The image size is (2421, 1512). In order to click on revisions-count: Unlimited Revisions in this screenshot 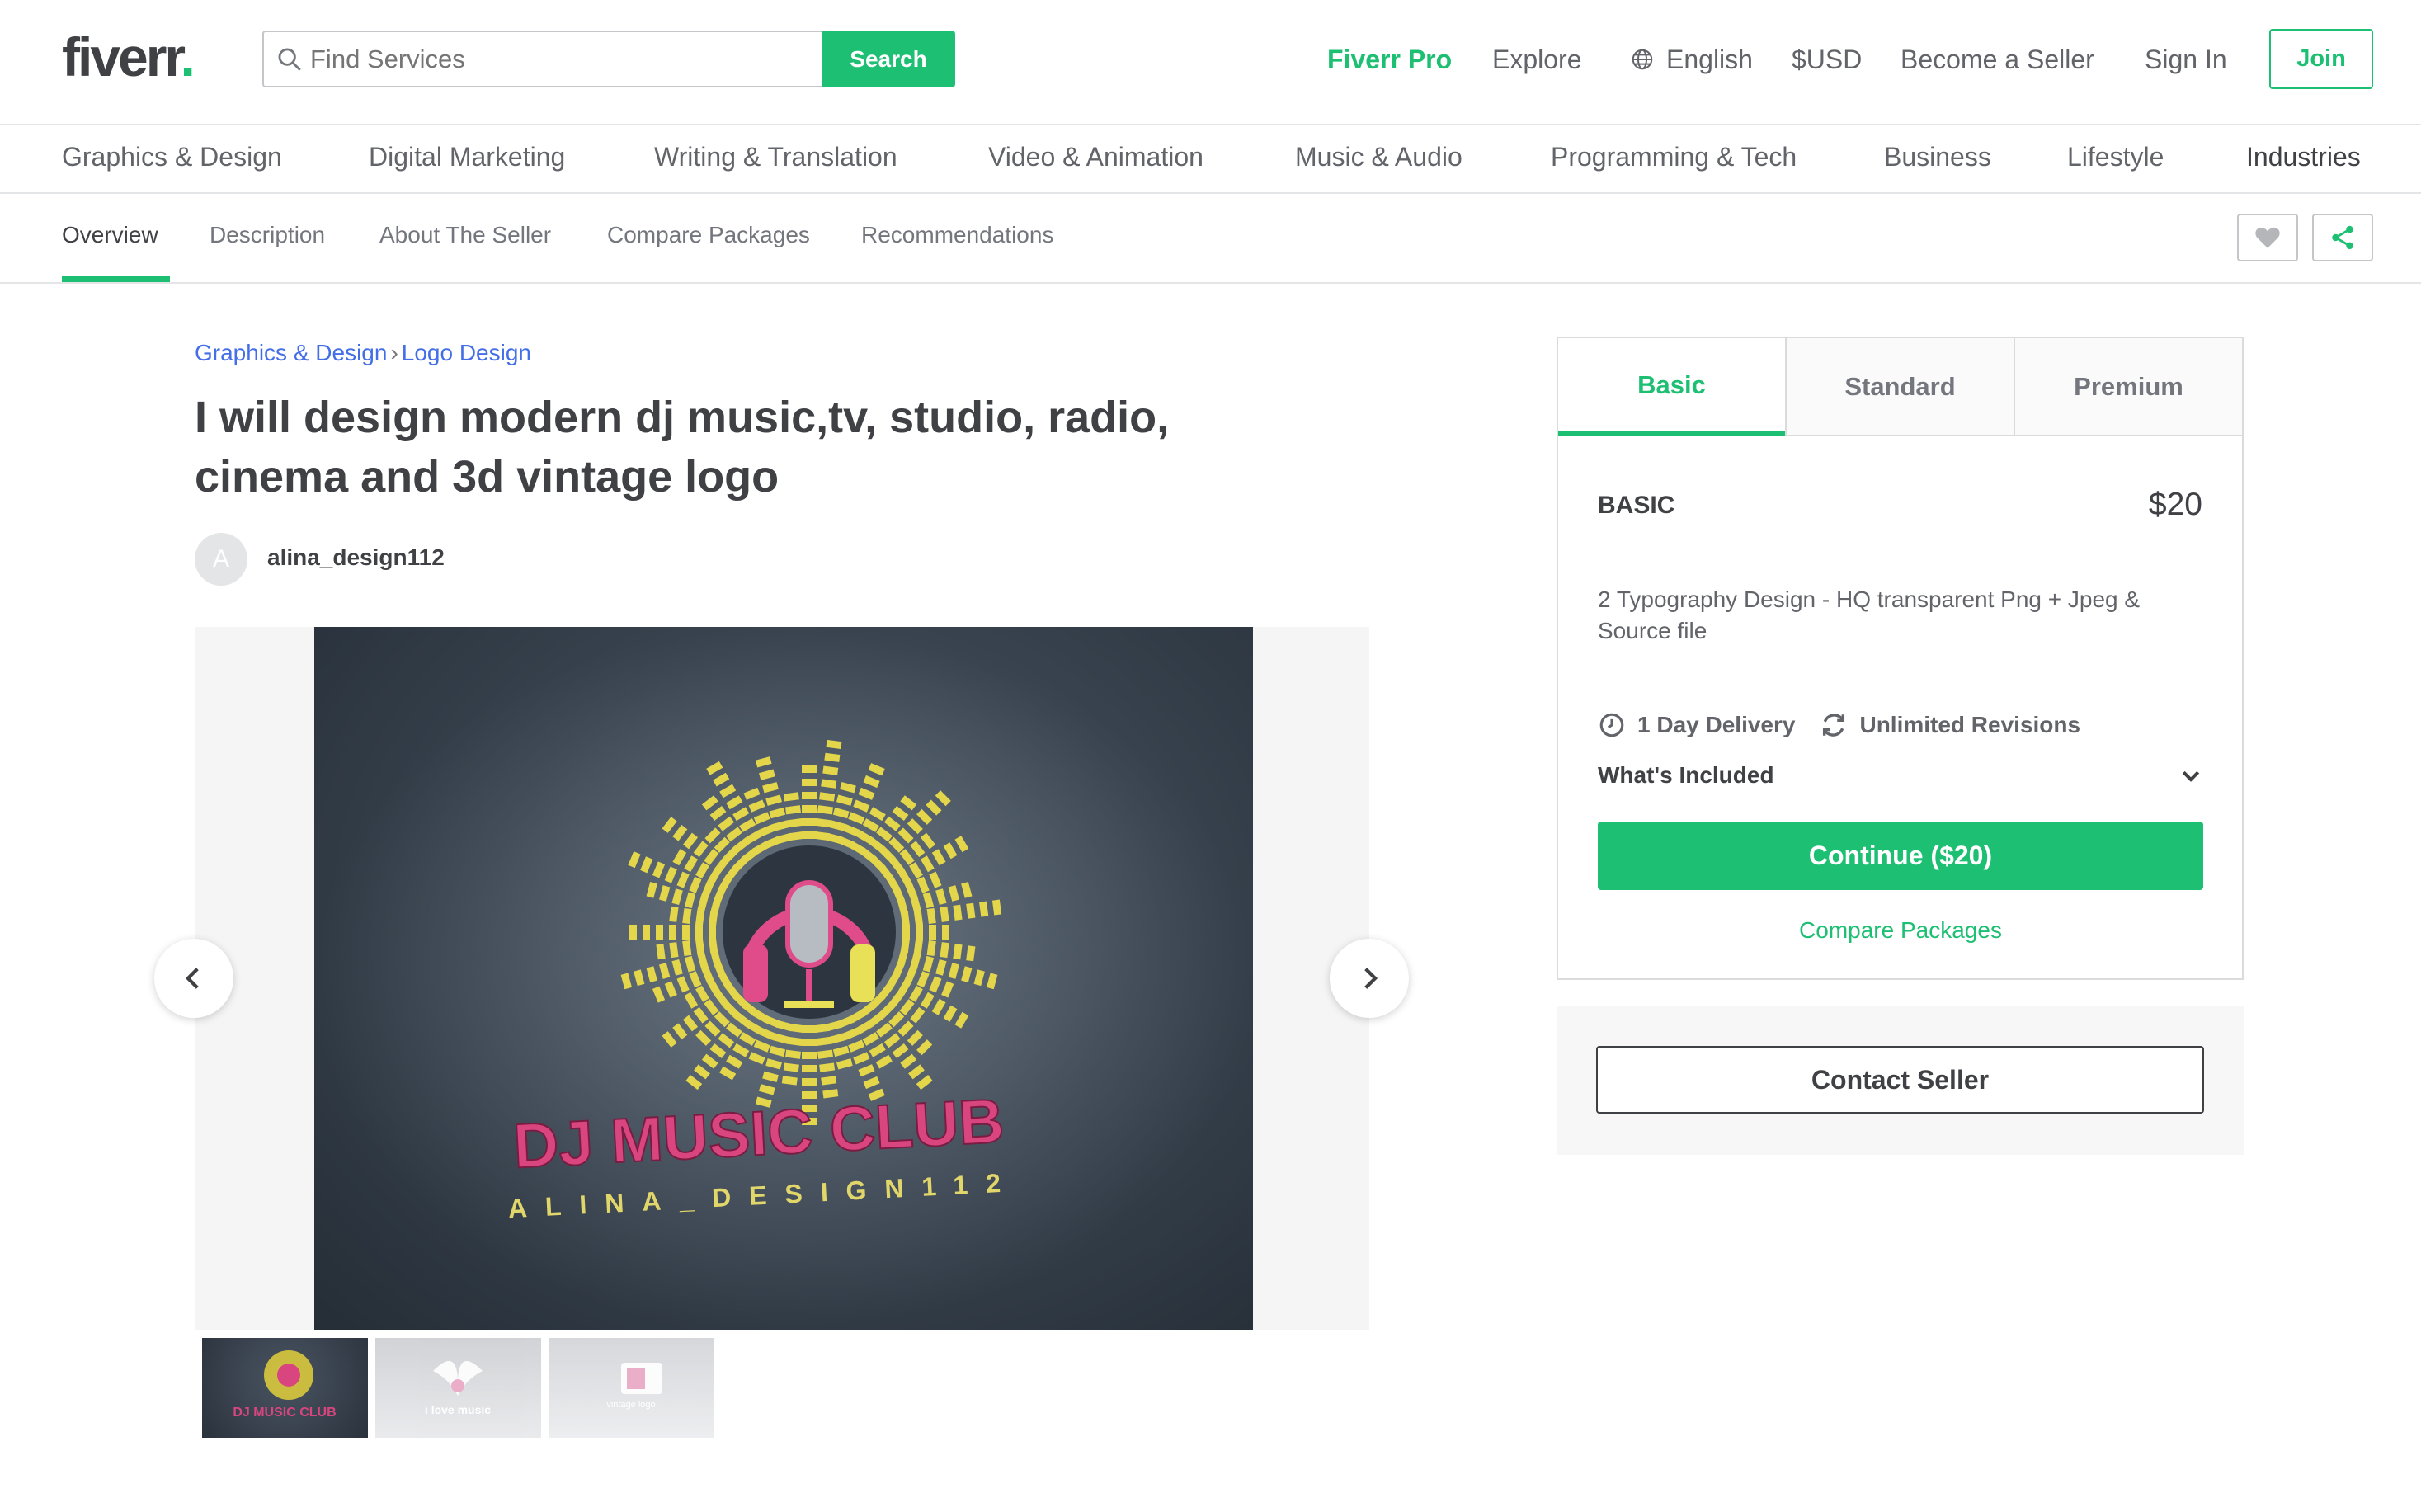, I will do `click(1970, 724)`.